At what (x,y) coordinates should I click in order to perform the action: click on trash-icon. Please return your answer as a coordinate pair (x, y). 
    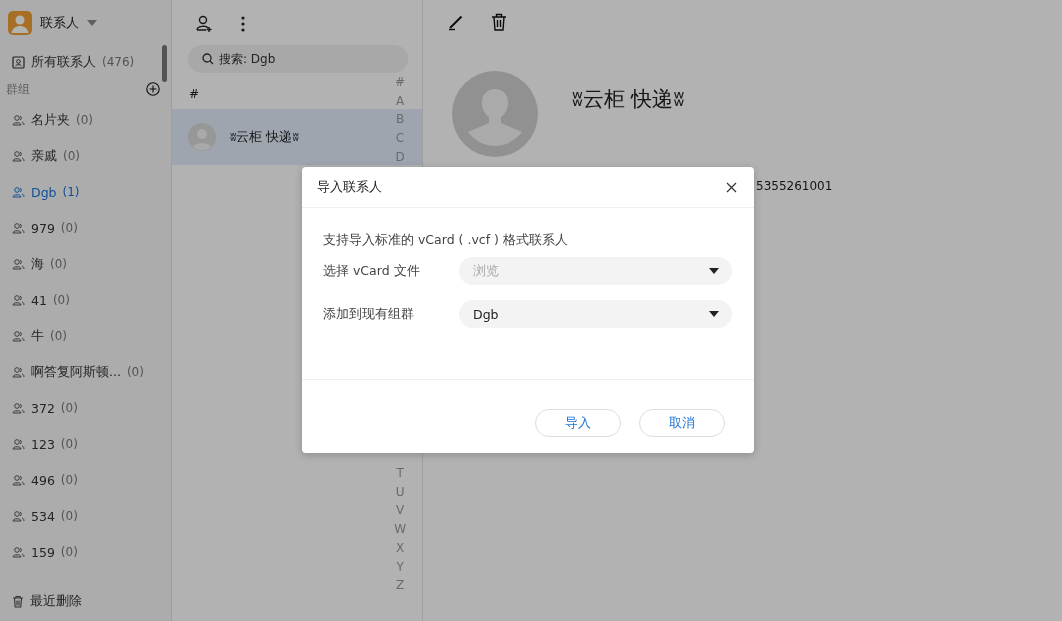
    Looking at the image, I should click on (18, 601).